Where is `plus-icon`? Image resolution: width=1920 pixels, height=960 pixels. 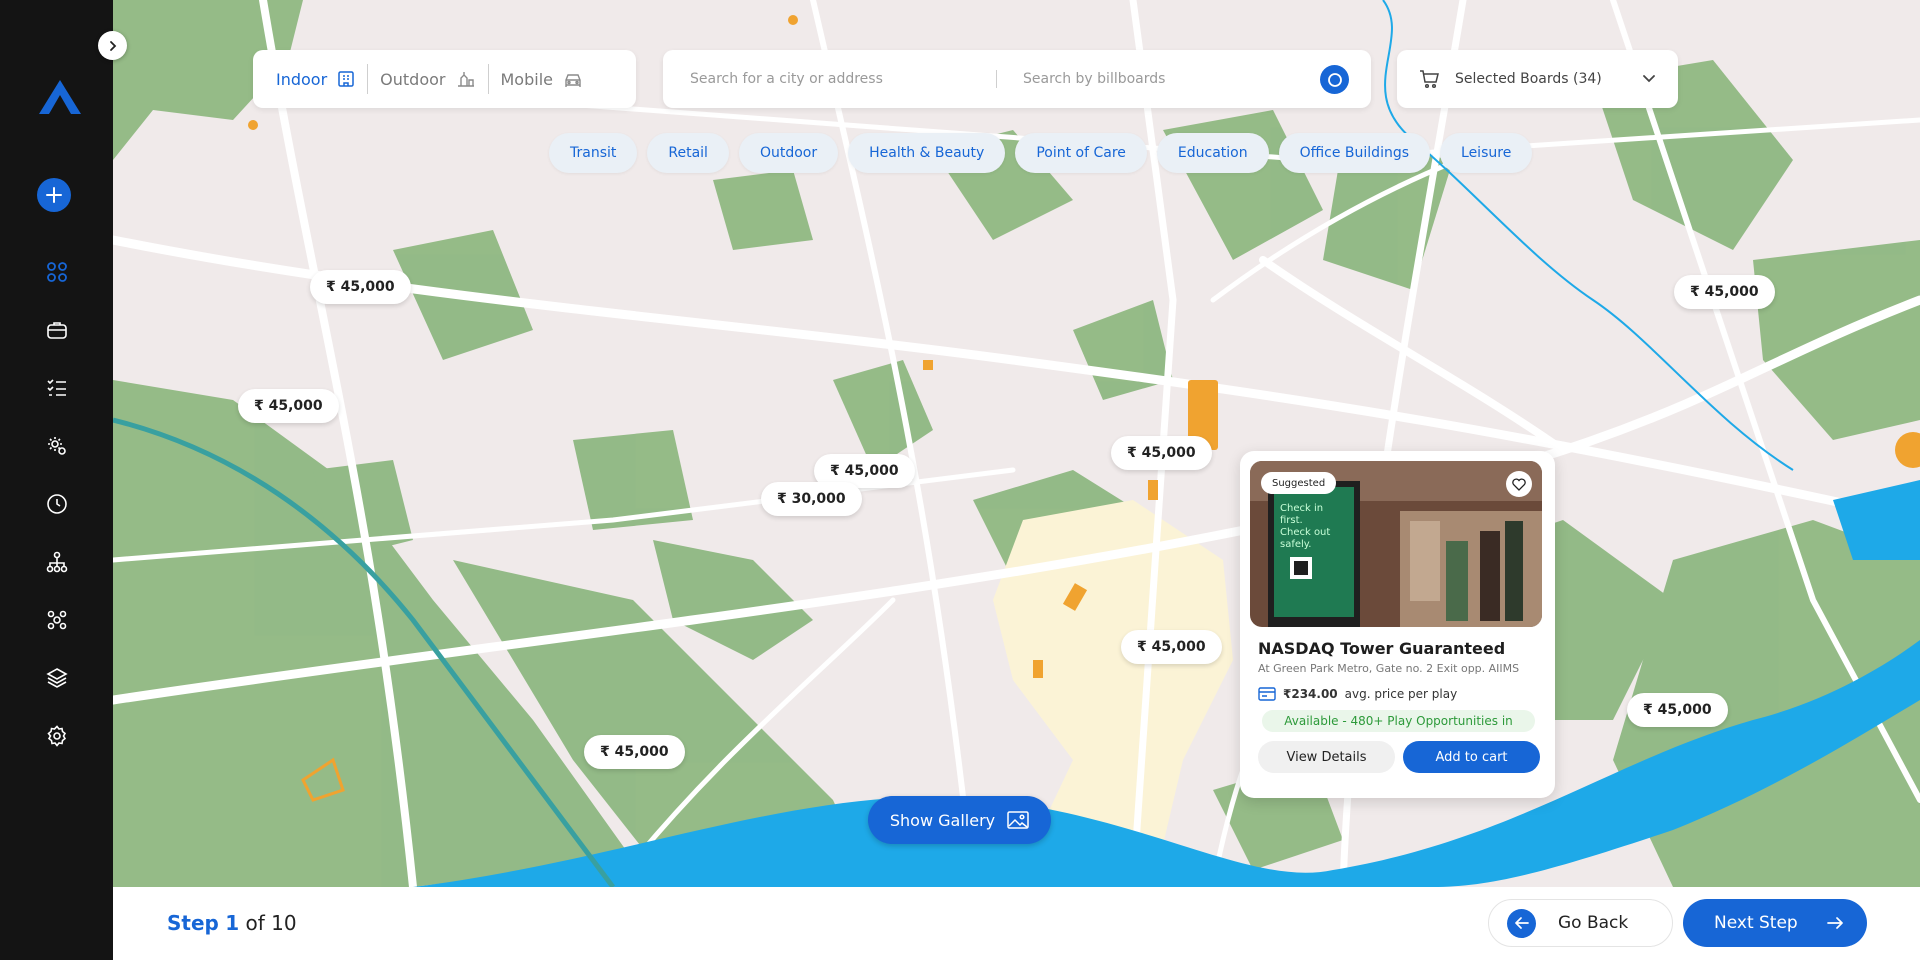
plus-icon is located at coordinates (54, 195).